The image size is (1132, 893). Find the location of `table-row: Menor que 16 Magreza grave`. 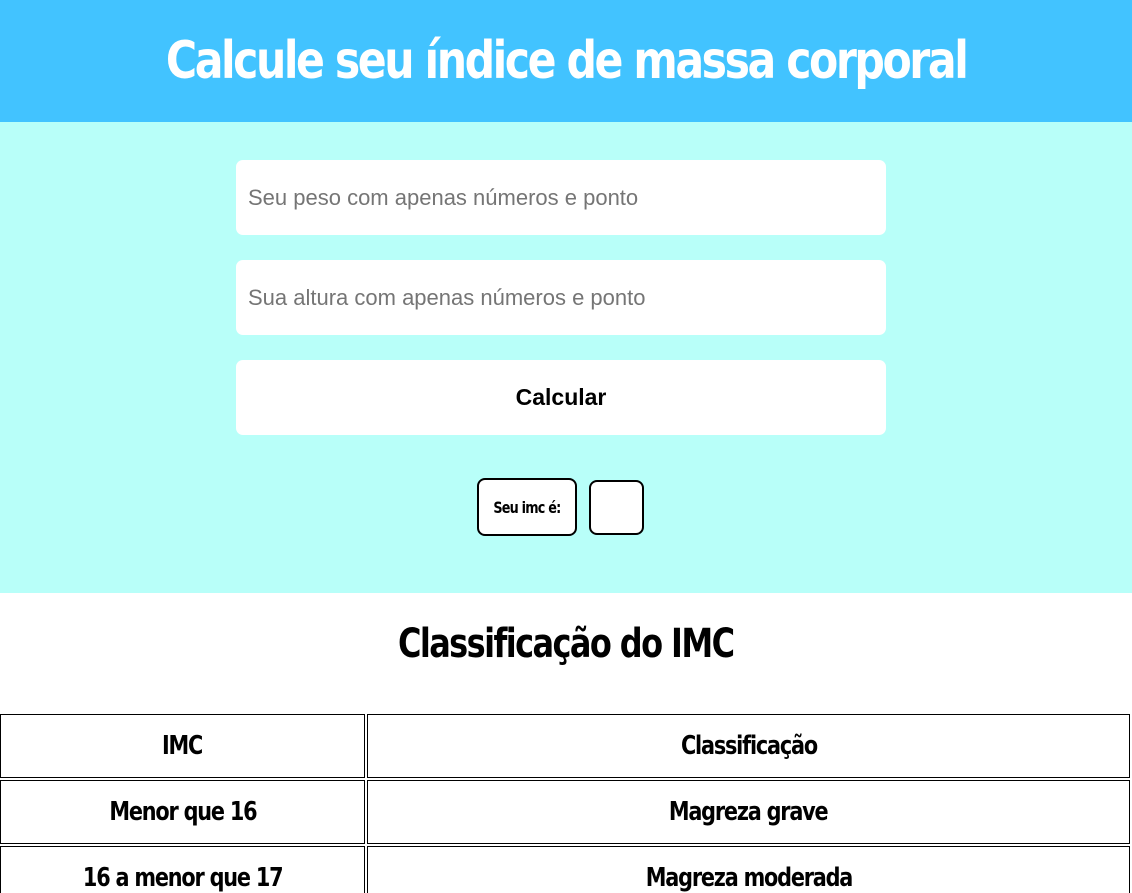

table-row: Menor que 16 Magreza grave is located at coordinates (565, 812).